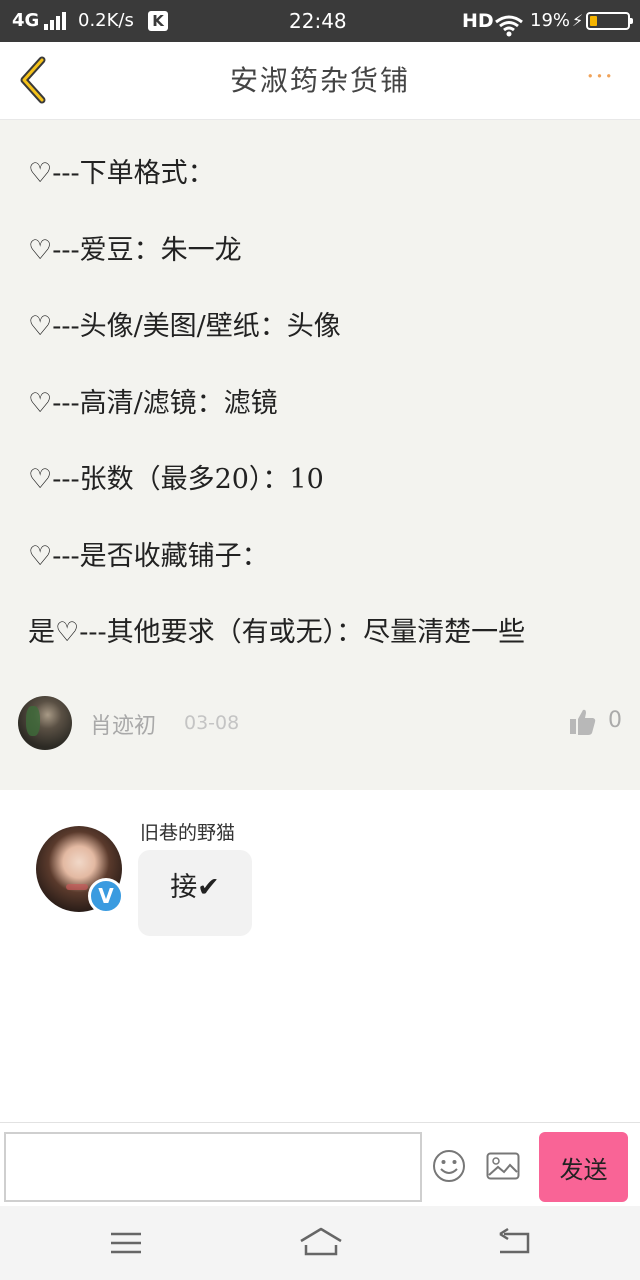 The height and width of the screenshot is (1280, 640). I want to click on post-line: 是♡---其他要求（有或无）：尽量清楚一些, so click(277, 632).